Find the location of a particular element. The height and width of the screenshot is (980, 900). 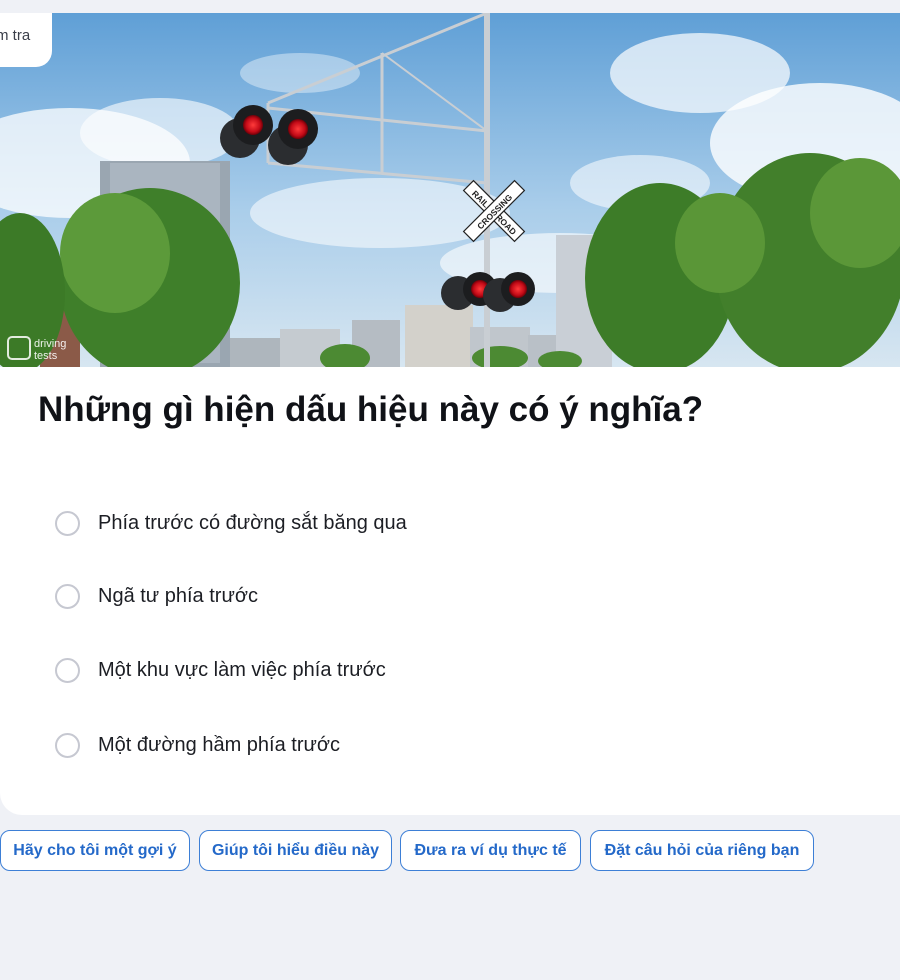

explain-button: Giúp tôi hiểu điều này is located at coordinates (295, 850).